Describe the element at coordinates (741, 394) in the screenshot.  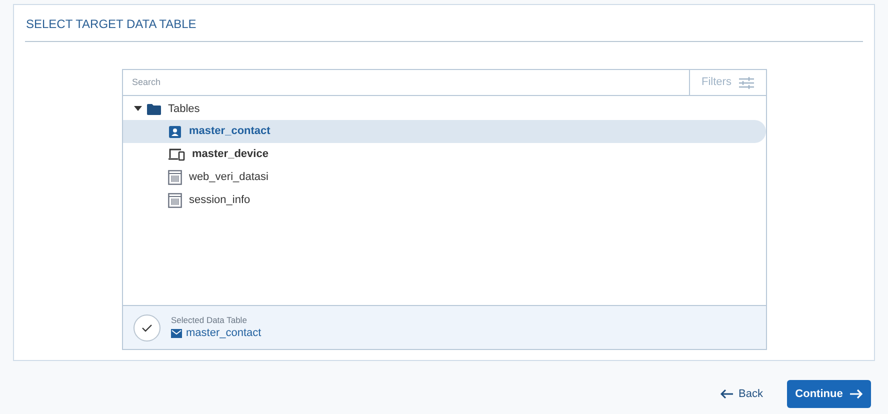
I see `back-button: Back` at that location.